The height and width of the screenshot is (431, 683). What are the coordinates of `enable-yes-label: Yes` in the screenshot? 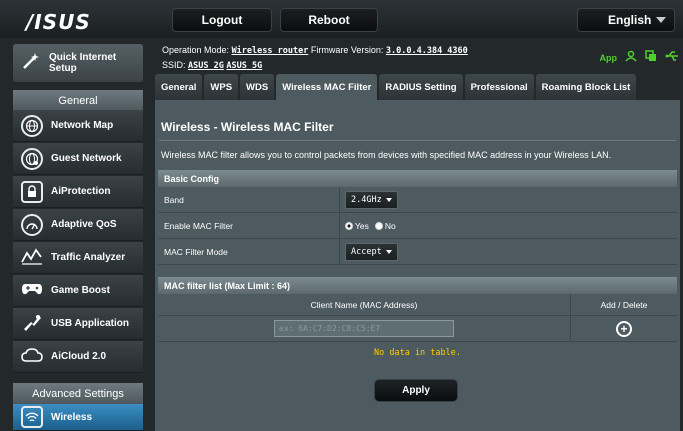 It's located at (362, 225).